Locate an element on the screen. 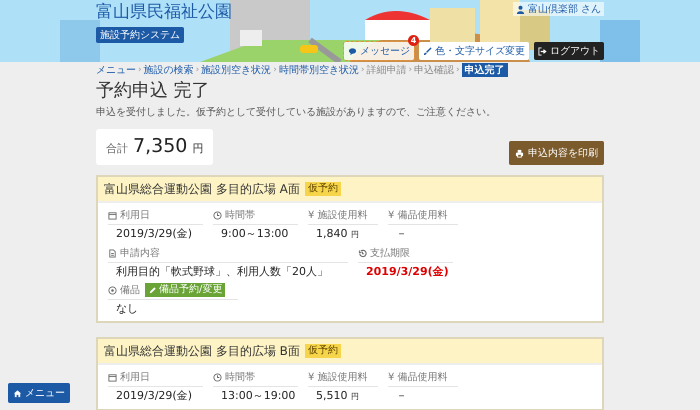 The height and width of the screenshot is (410, 700). breadcrumb-item: 施設別空き状況 is located at coordinates (236, 70).